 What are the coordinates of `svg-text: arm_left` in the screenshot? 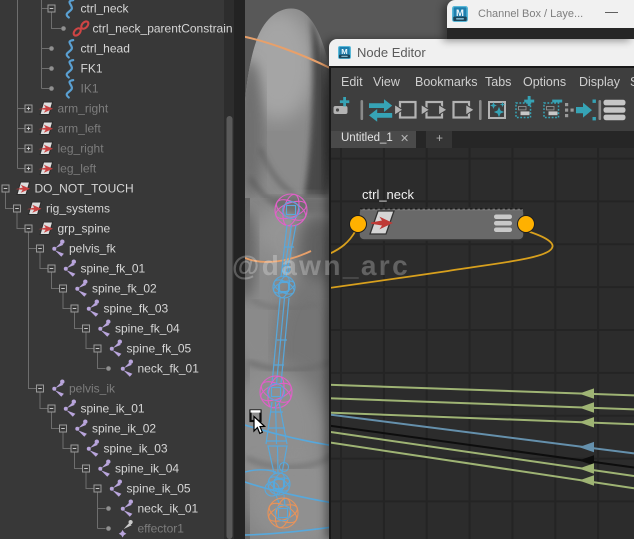 It's located at (80, 129).